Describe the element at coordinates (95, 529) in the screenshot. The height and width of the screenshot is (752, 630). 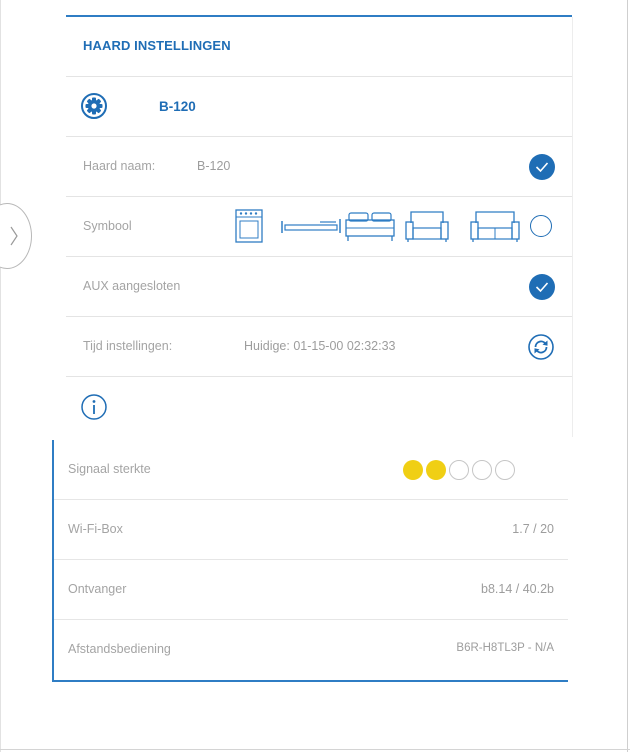
I see `wifi-box-label: Wi-Fi-Box` at that location.